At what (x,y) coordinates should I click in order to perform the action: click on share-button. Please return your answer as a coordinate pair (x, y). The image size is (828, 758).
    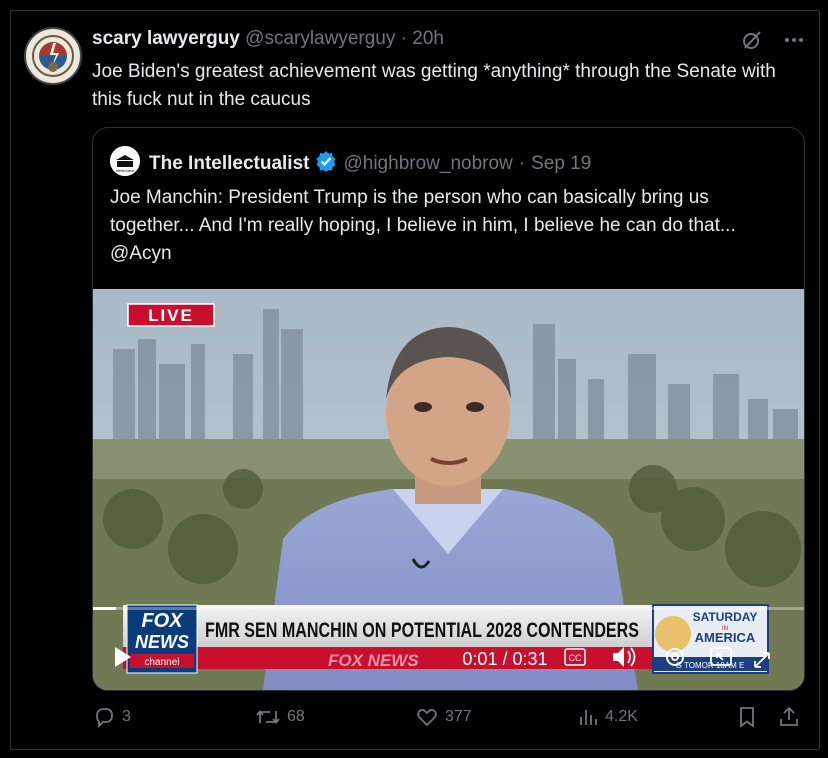
    Looking at the image, I should click on (789, 717).